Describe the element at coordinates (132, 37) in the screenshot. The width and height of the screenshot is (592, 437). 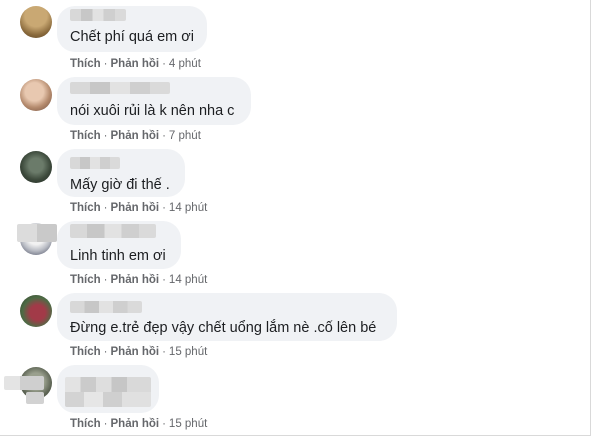
I see `comment-text: Chết phí quá em ơi` at that location.